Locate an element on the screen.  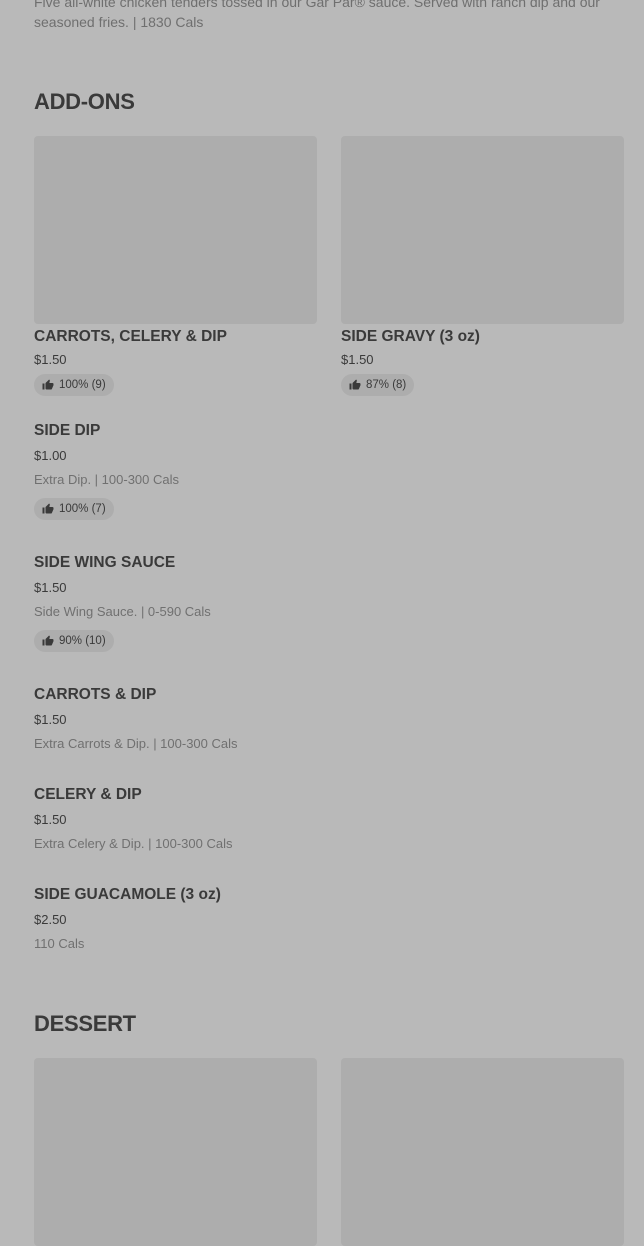
rating-badge: 100% (7) is located at coordinates (74, 509).